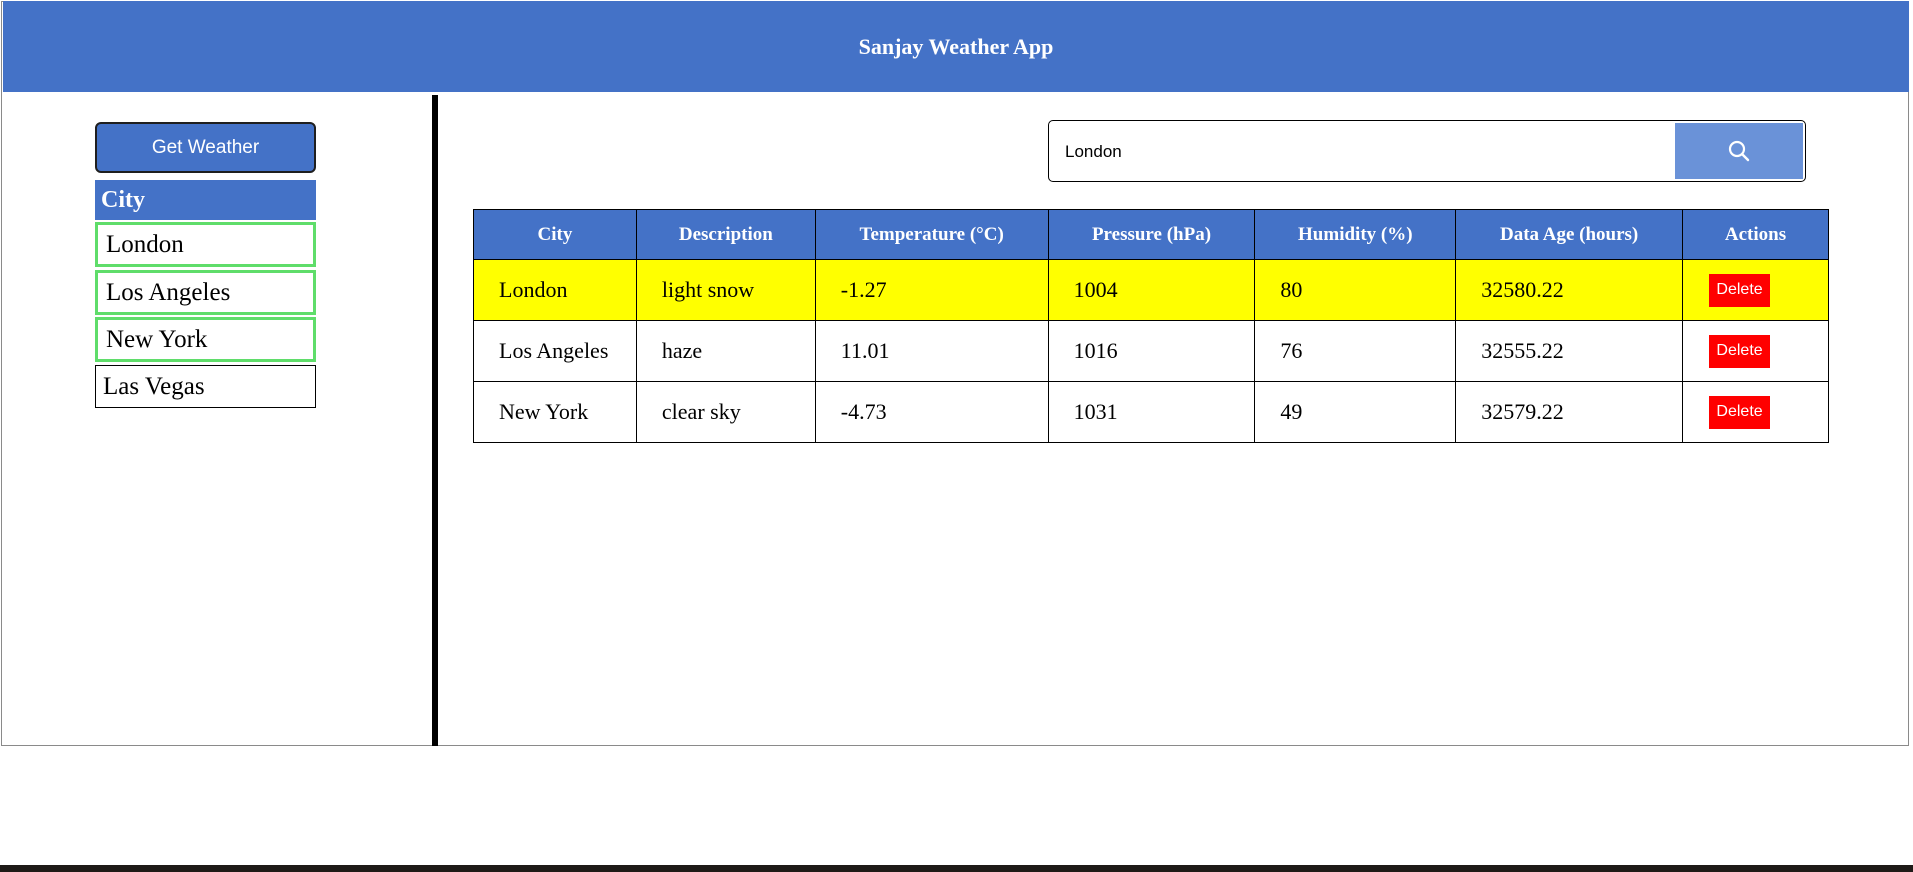 This screenshot has height=872, width=1913. I want to click on search-button, so click(1739, 151).